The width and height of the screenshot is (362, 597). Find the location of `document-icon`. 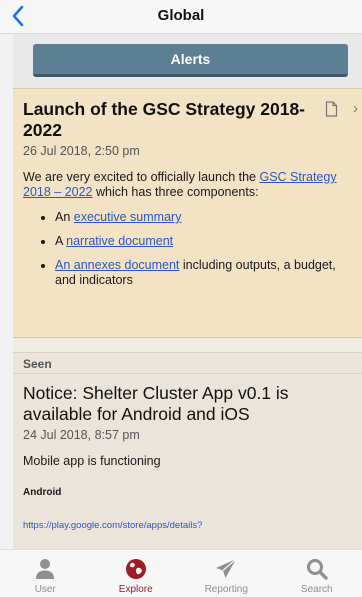

document-icon is located at coordinates (331, 109).